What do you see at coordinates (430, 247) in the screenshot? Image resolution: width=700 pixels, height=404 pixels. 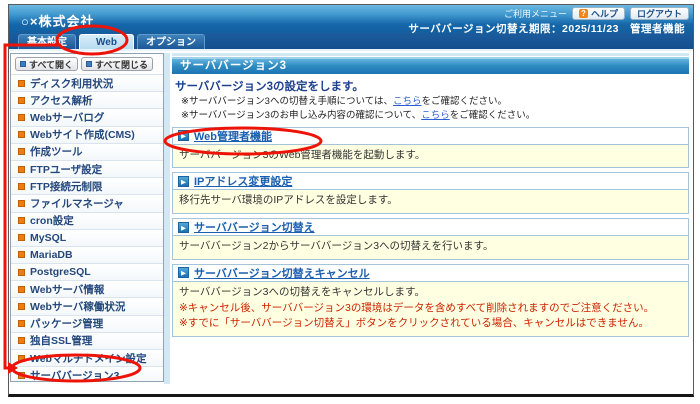 I see `version-switch-desc: サーババージョン2からサーババージョン3への切替えを行います。` at bounding box center [430, 247].